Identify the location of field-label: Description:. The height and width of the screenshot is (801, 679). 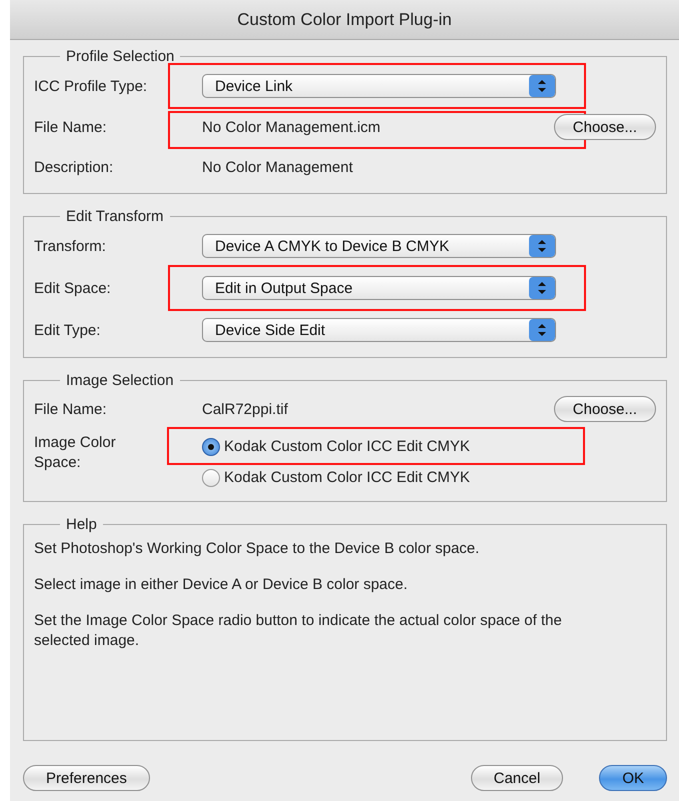
(74, 167).